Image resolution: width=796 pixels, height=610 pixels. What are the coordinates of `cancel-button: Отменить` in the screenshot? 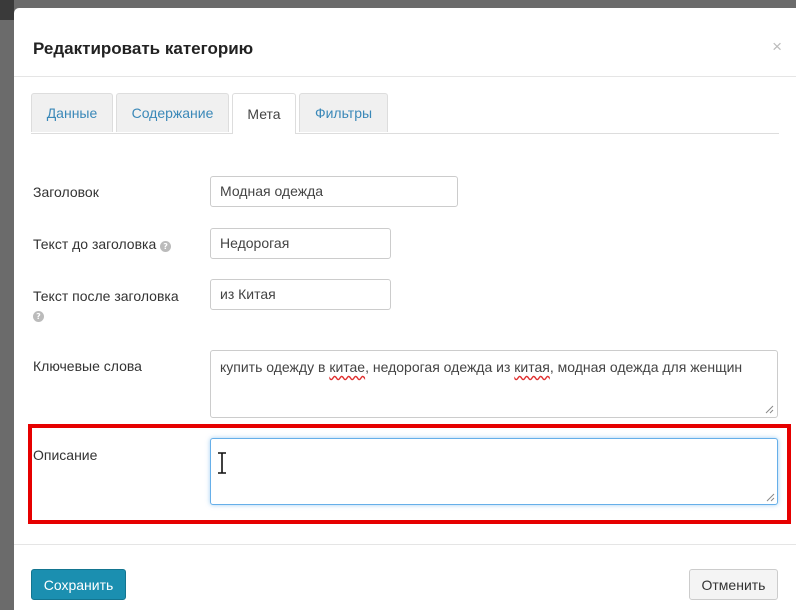 It's located at (733, 584).